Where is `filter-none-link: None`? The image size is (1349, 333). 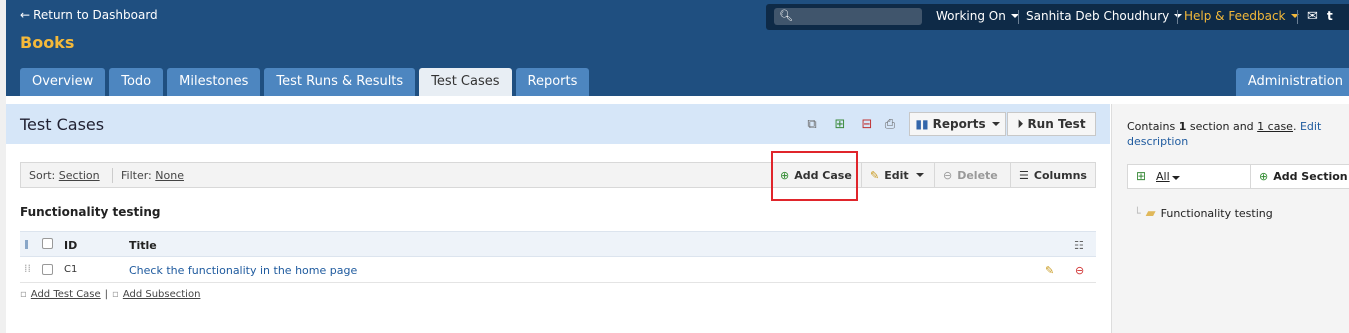 filter-none-link: None is located at coordinates (169, 175).